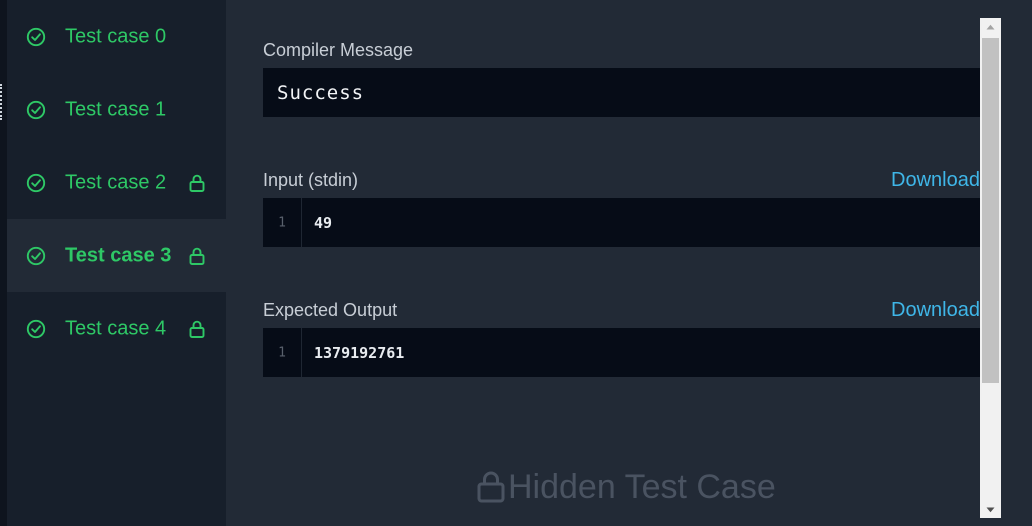 This screenshot has height=526, width=1032. I want to click on sidebar-item-label: Test case 1, so click(116, 109).